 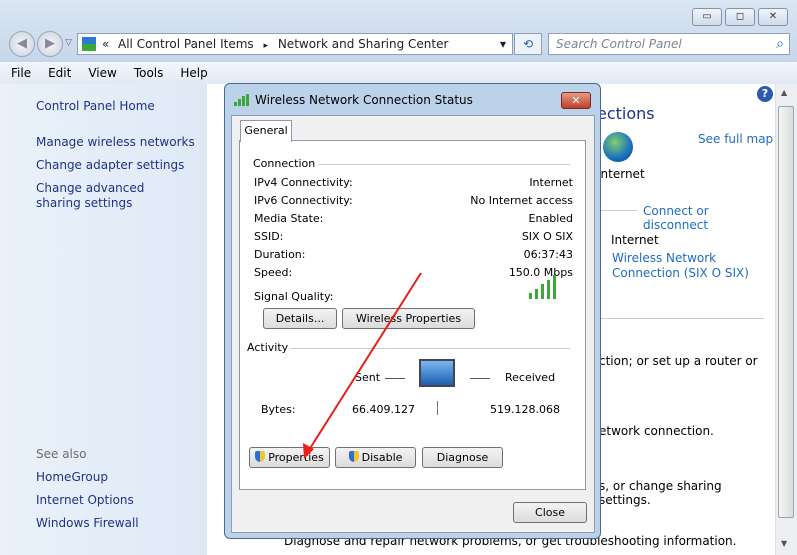 What do you see at coordinates (266, 131) in the screenshot?
I see `tab-general: General` at bounding box center [266, 131].